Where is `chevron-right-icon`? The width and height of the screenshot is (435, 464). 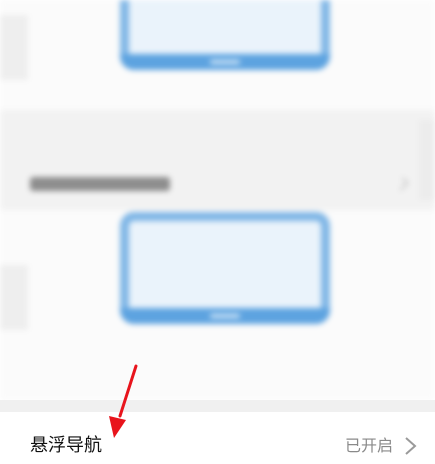
chevron-right-icon is located at coordinates (411, 446).